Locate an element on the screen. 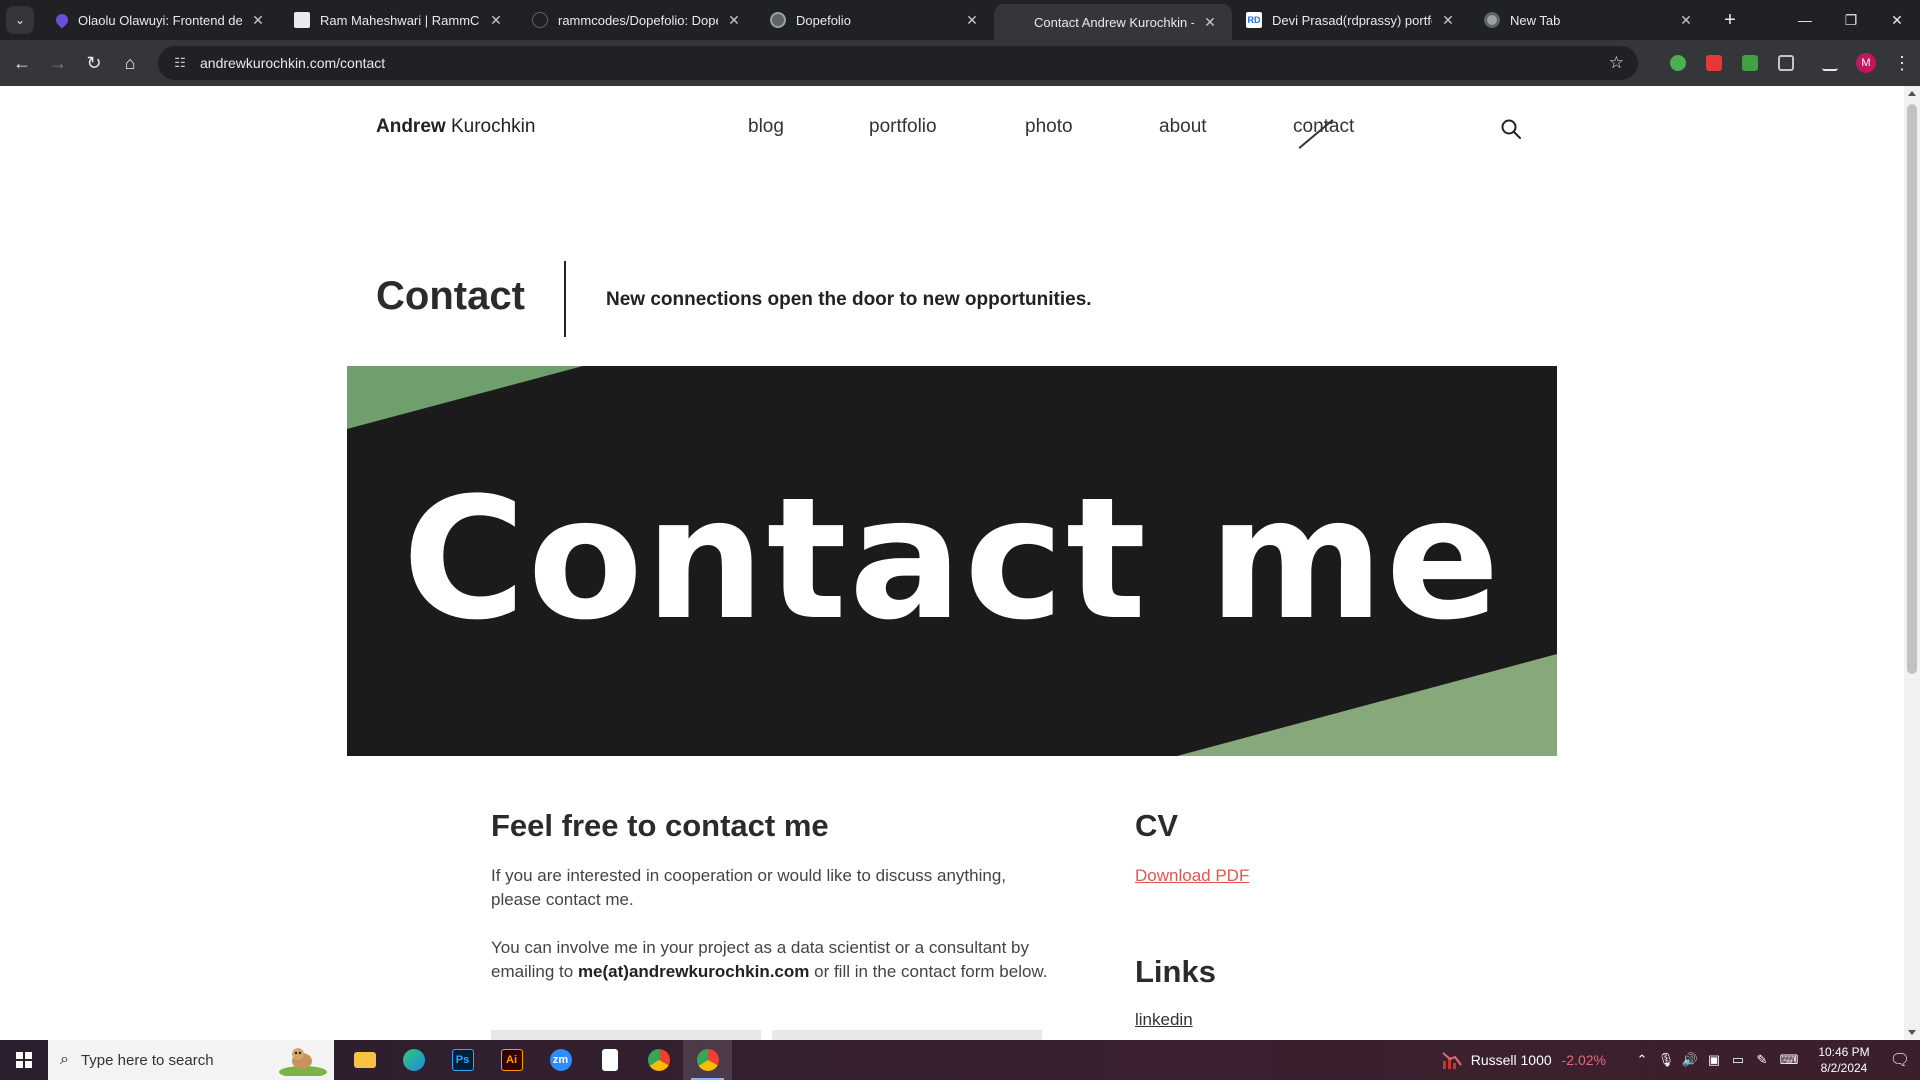 Image resolution: width=1920 pixels, height=1080 pixels. stock-widget: Russell 1000 -2.02% is located at coordinates (1523, 1060).